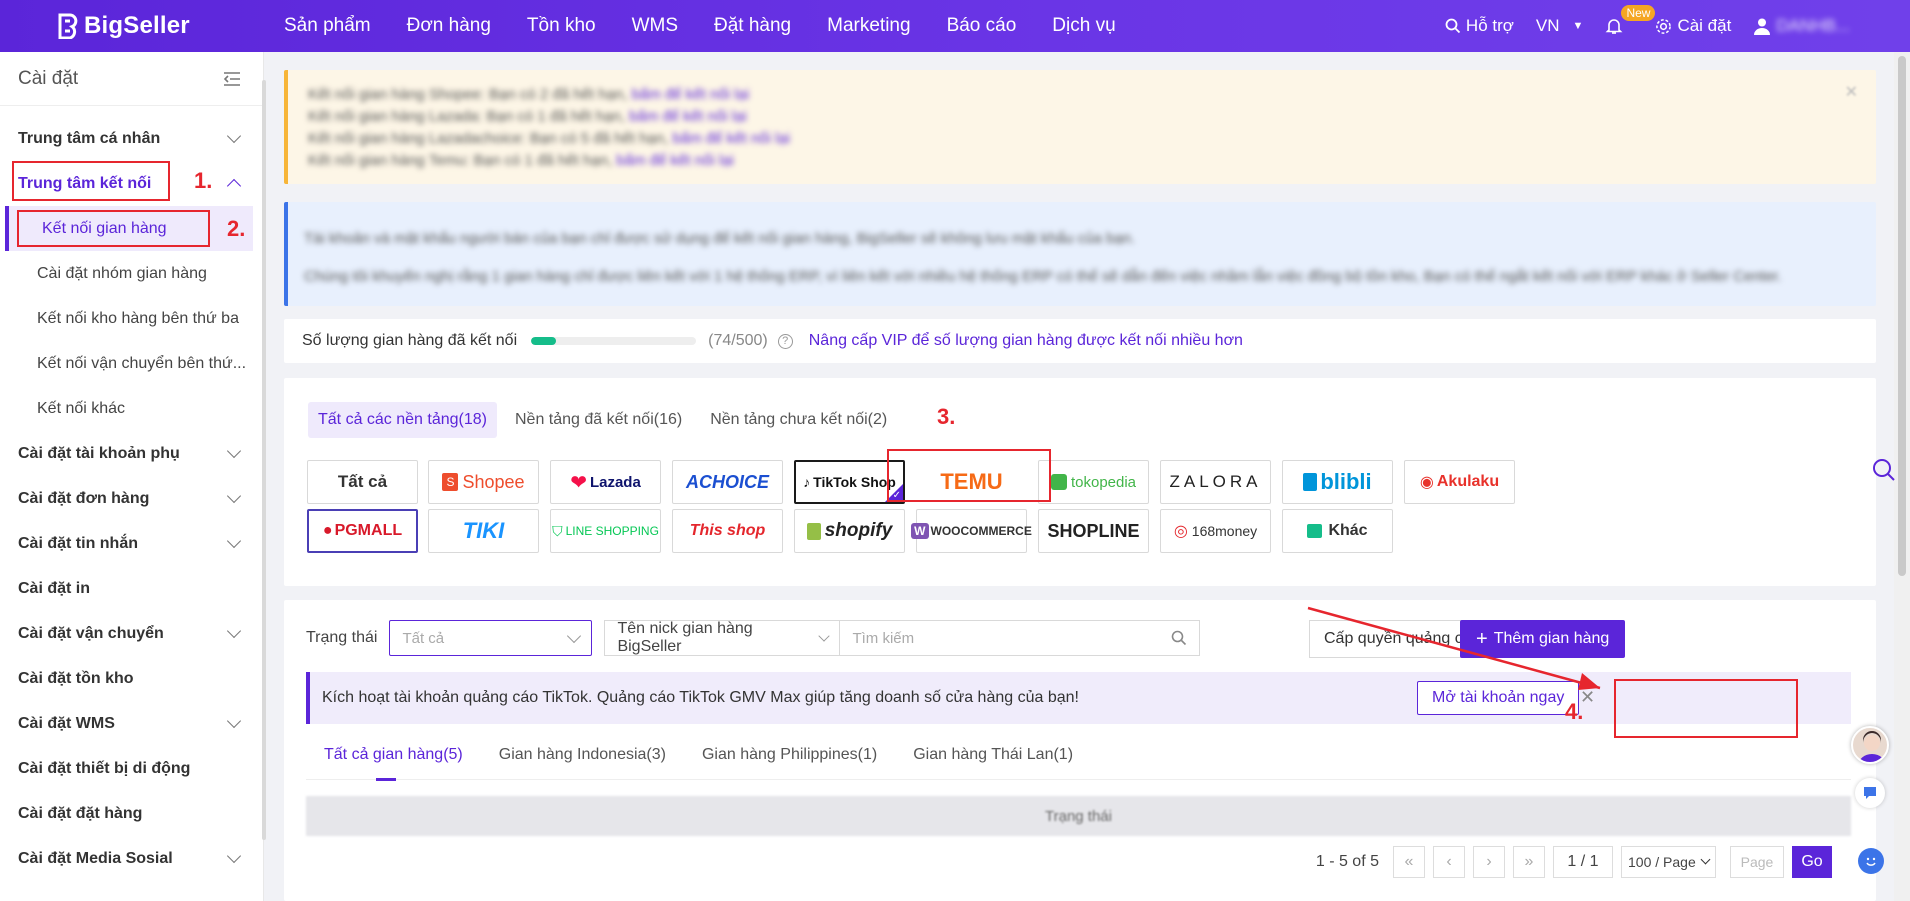 The width and height of the screenshot is (1910, 901). Describe the element at coordinates (1409, 862) in the screenshot. I see `first-page-icon: «` at that location.